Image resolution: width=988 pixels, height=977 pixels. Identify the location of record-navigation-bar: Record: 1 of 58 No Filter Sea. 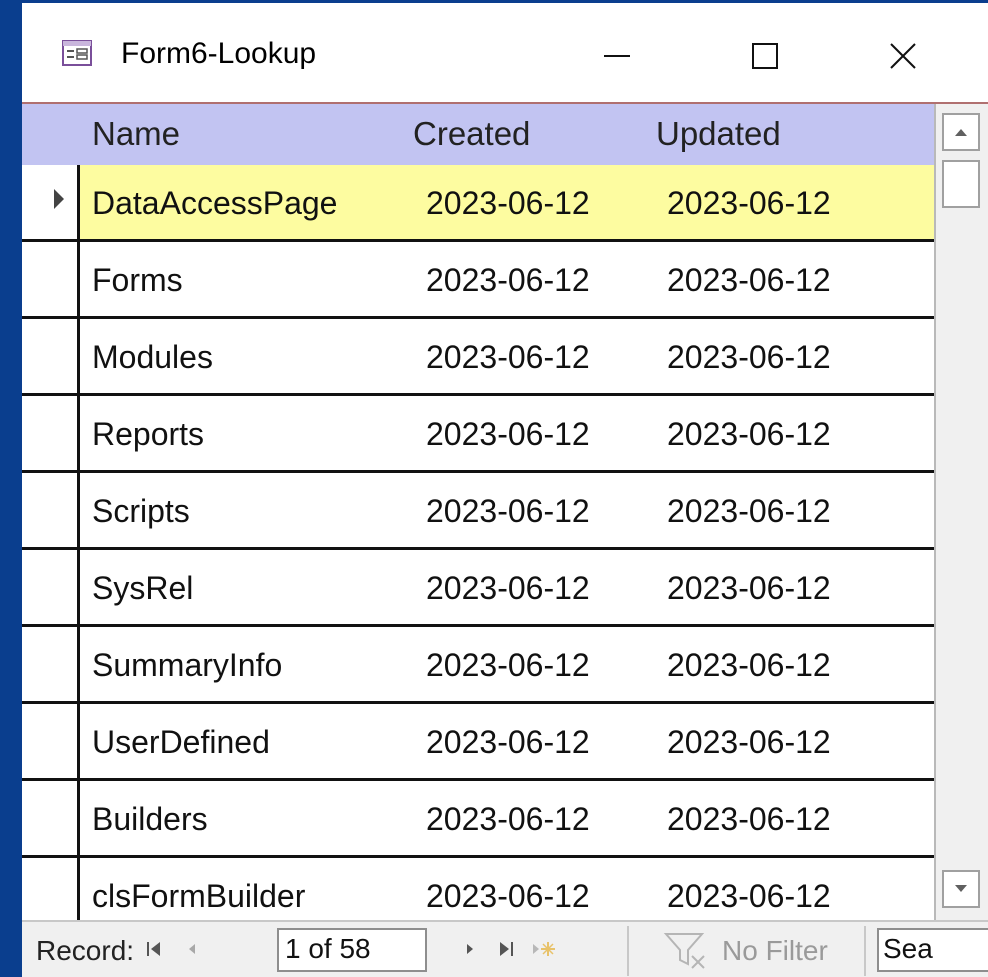
(505, 948).